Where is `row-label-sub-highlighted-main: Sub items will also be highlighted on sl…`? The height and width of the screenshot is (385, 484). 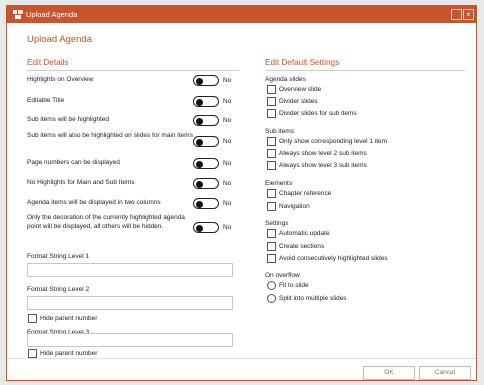 row-label-sub-highlighted-main: Sub items will also be highlighted on sl… is located at coordinates (110, 135).